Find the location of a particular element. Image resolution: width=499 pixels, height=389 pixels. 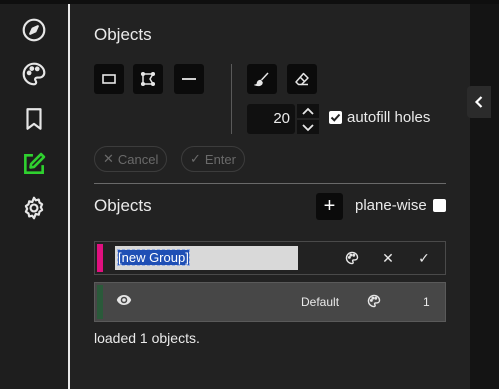

section-divider is located at coordinates (270, 183).